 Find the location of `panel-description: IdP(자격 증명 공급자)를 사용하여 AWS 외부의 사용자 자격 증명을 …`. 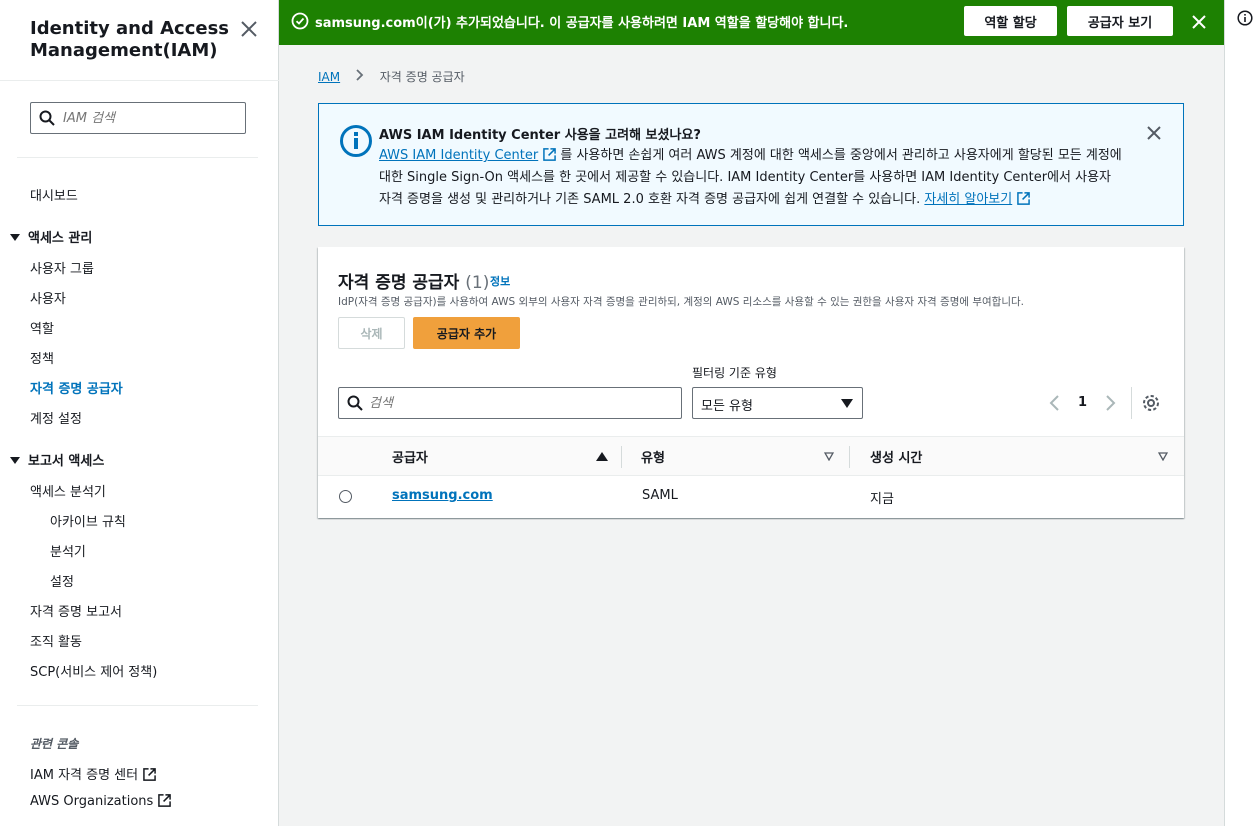

panel-description: IdP(자격 증명 공급자)를 사용하여 AWS 외부의 사용자 자격 증명을 … is located at coordinates (681, 302).